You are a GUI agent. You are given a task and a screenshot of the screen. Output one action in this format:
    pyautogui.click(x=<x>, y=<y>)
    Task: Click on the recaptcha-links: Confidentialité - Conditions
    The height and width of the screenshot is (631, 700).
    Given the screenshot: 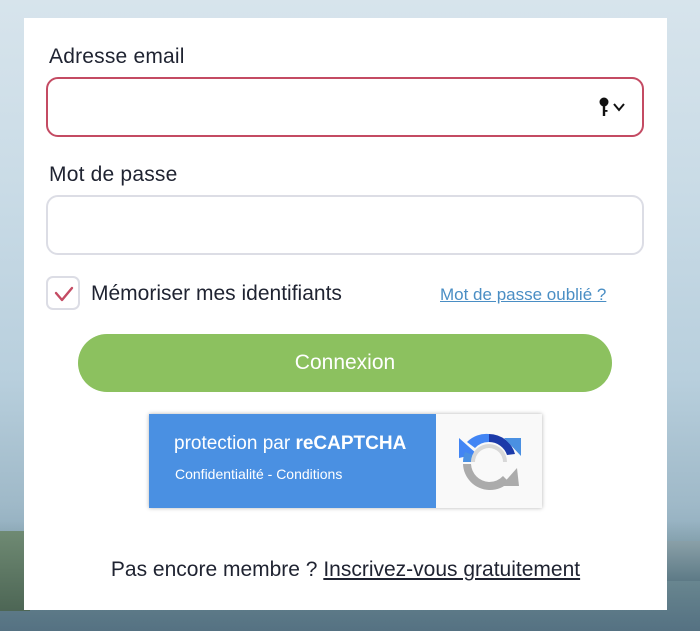 What is the action you would take?
    pyautogui.click(x=258, y=474)
    